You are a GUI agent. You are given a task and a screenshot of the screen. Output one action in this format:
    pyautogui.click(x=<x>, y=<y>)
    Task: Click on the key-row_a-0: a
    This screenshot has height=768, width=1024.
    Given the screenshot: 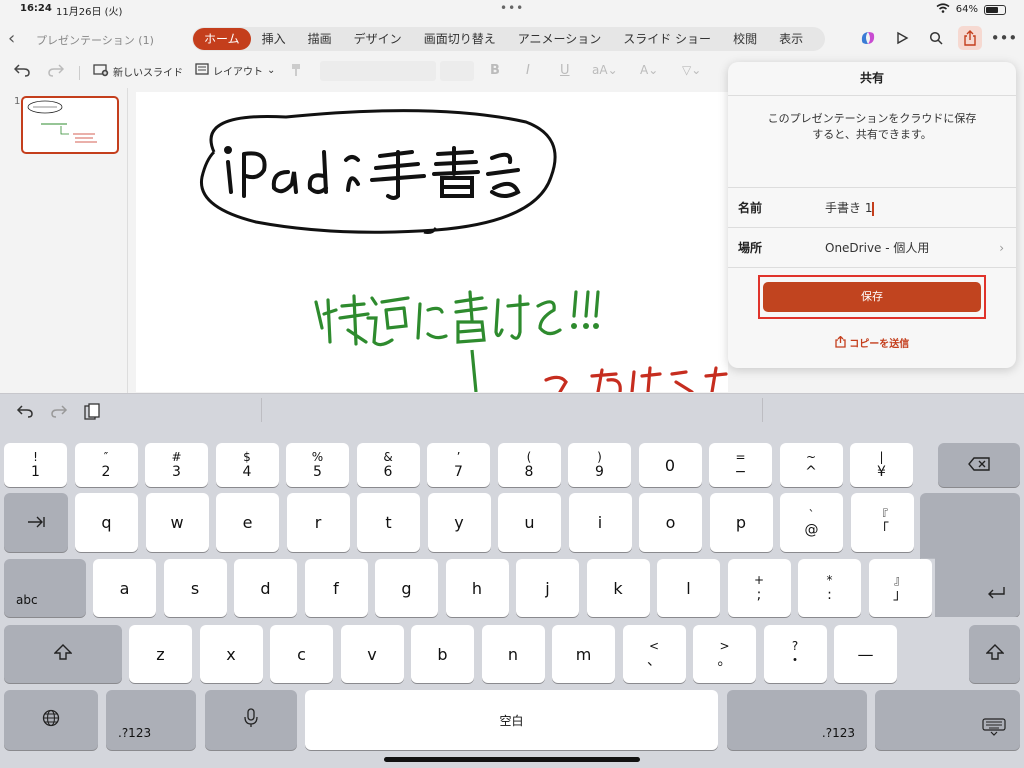 What is the action you would take?
    pyautogui.click(x=124, y=588)
    